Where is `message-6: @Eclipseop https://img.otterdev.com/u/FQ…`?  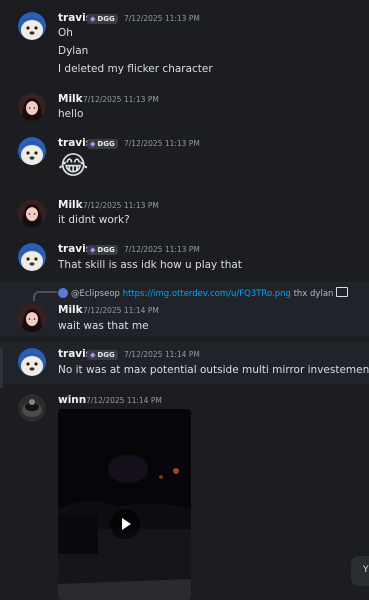
message-6: @Eclipseop https://img.otterdev.com/u/FQ… is located at coordinates (184, 309).